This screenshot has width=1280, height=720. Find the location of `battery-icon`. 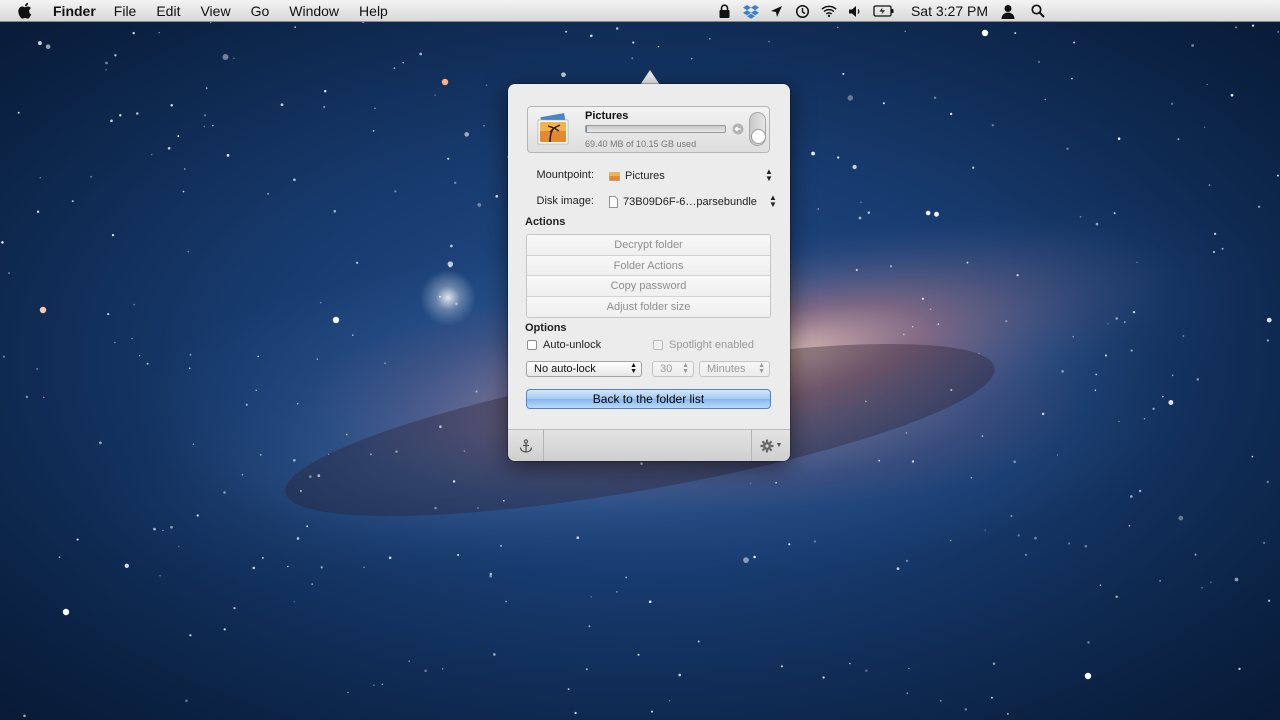

battery-icon is located at coordinates (884, 11).